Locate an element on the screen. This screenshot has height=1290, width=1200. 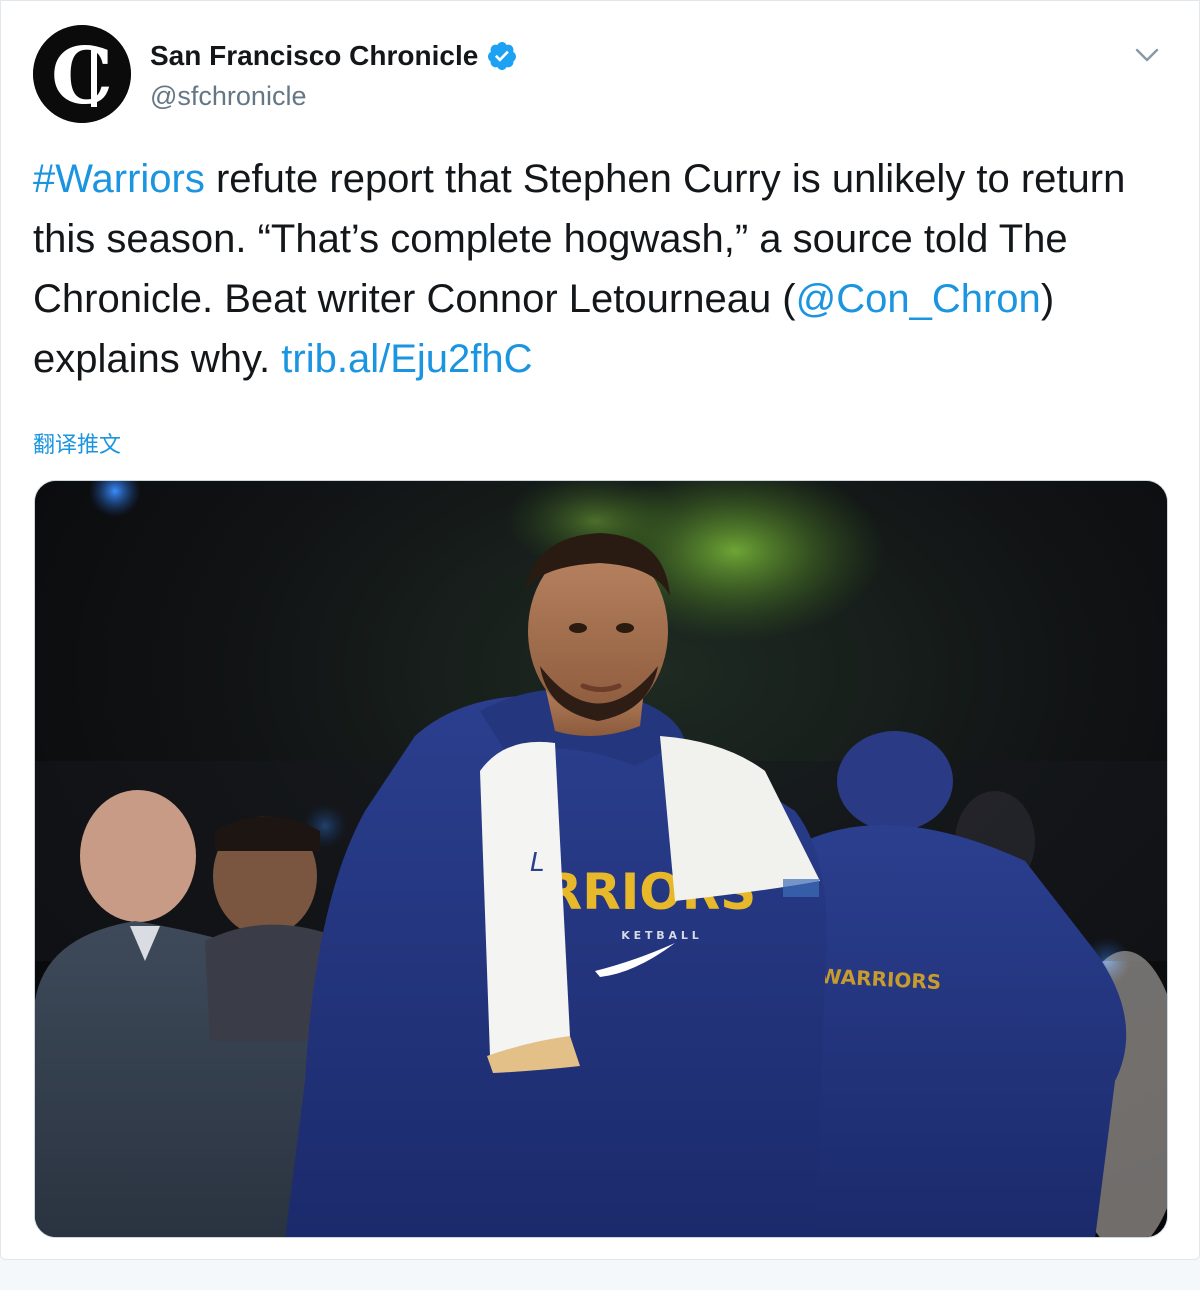
chevron-down-icon is located at coordinates (1147, 55).